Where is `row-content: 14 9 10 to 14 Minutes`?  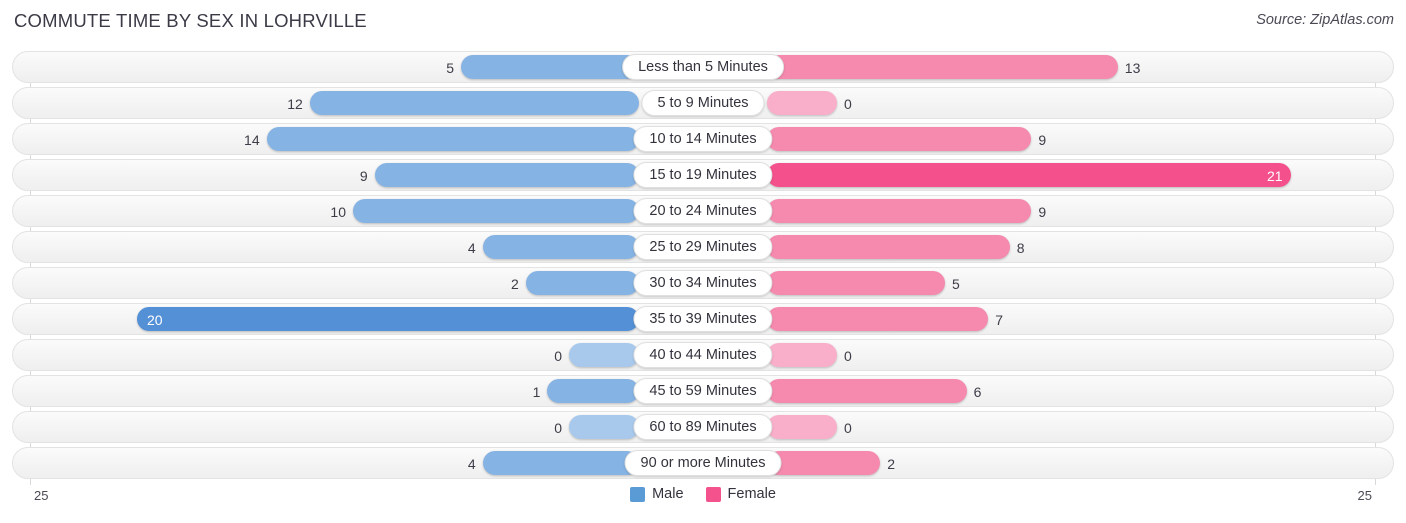
row-content: 14 9 10 to 14 Minutes is located at coordinates (703, 139).